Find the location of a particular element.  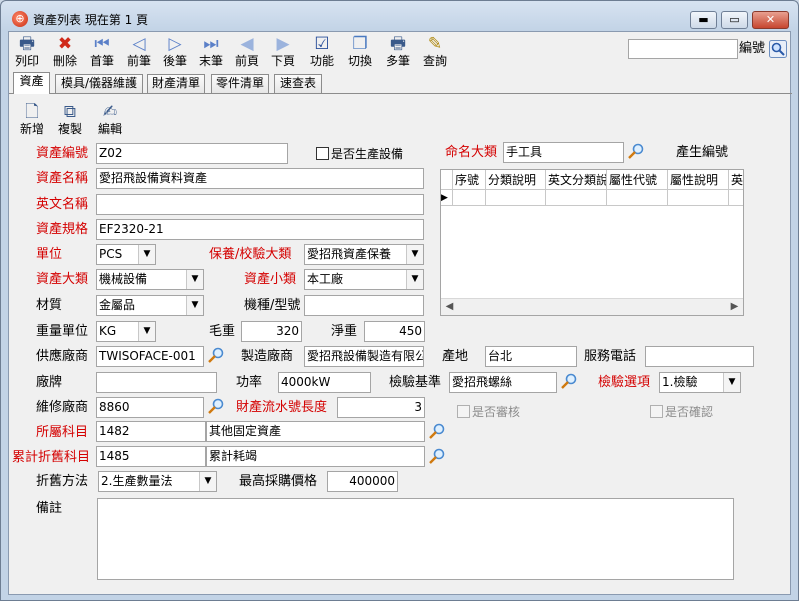

scroll-left-icon: ◀ is located at coordinates (449, 307).